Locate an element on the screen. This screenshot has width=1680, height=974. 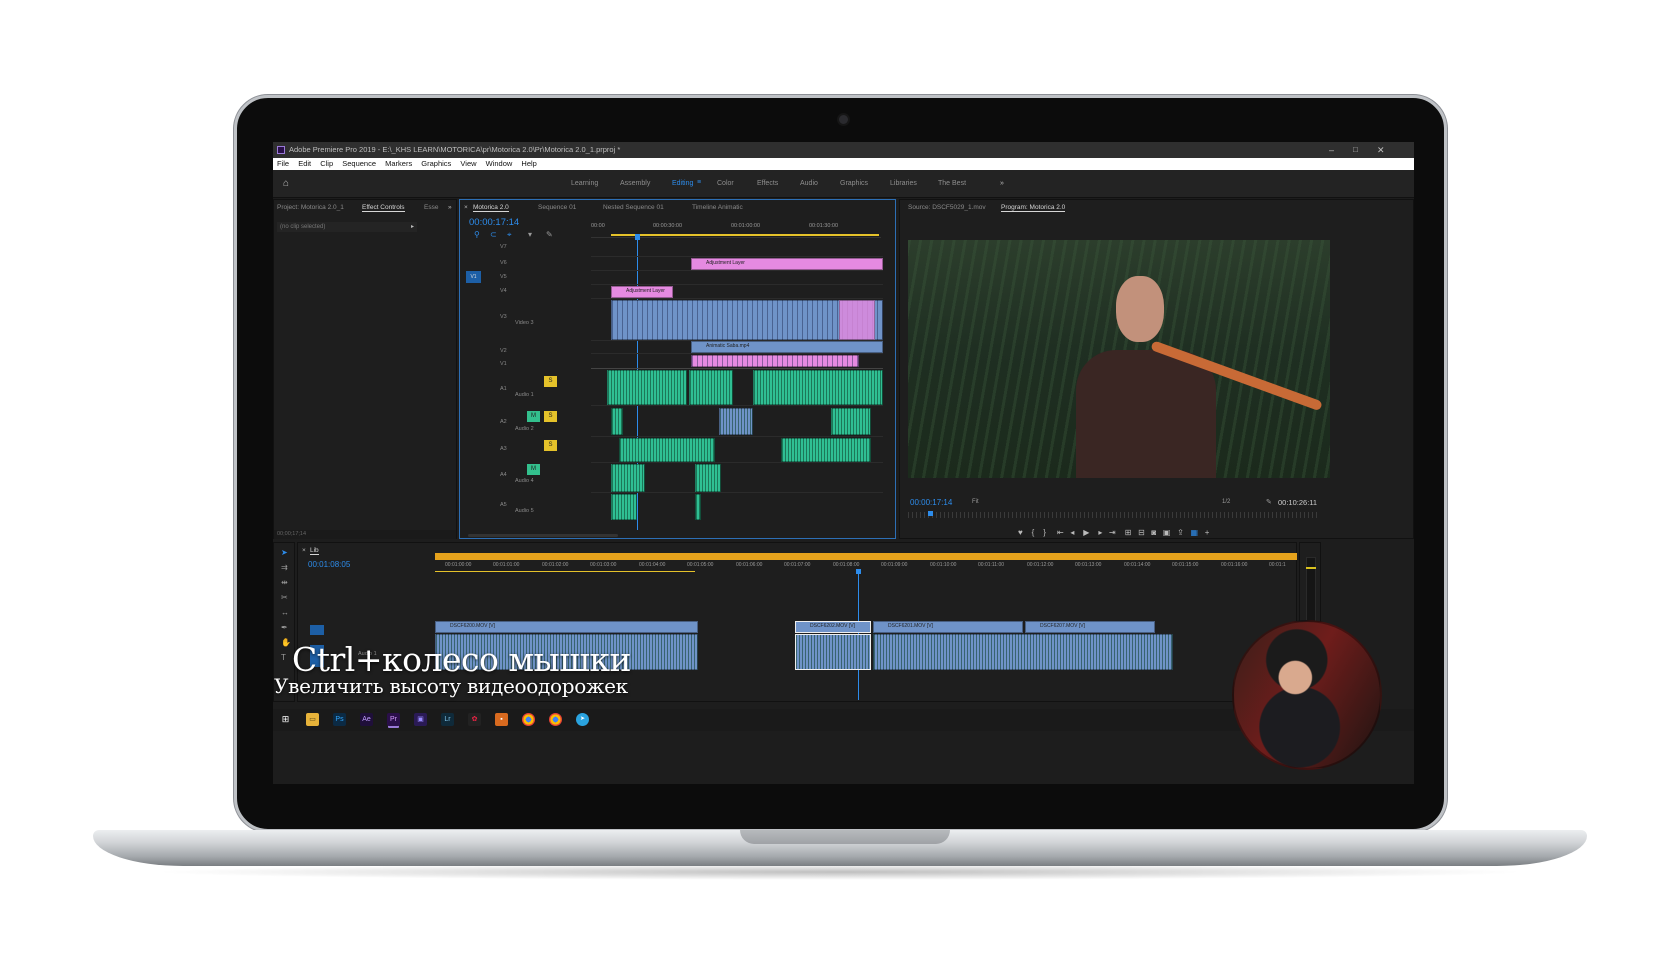
mute-button-a4: M is located at coordinates (533, 469).